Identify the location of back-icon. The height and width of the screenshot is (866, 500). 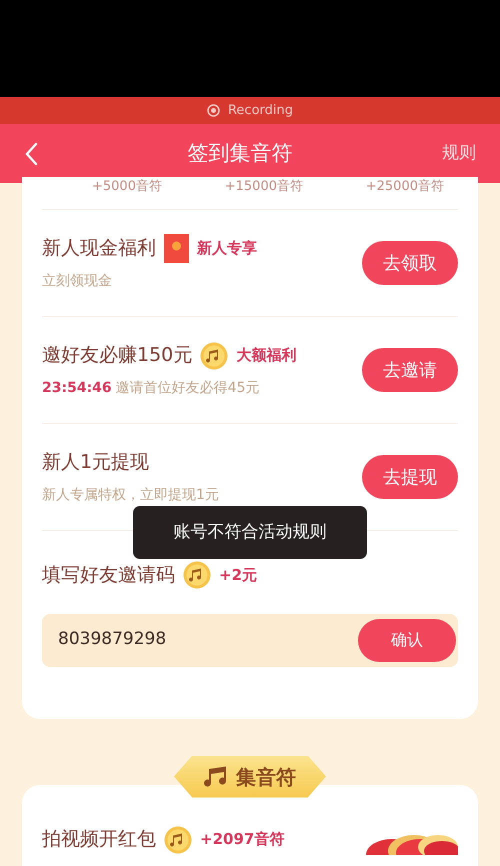
(31, 154).